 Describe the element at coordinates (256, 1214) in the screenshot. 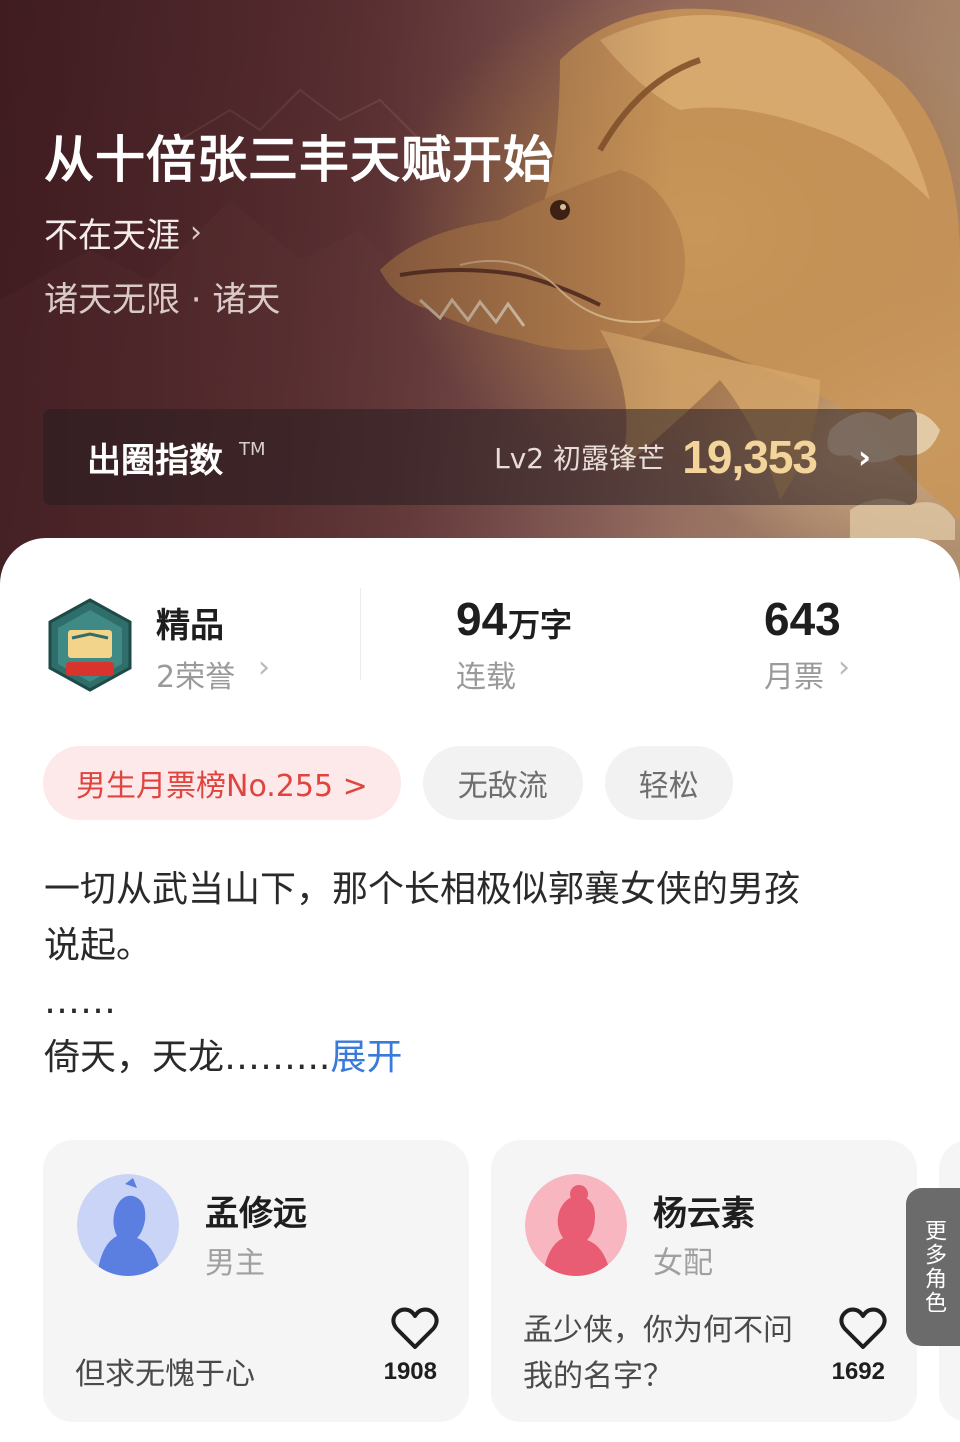

I see `character-name: 孟修远` at that location.